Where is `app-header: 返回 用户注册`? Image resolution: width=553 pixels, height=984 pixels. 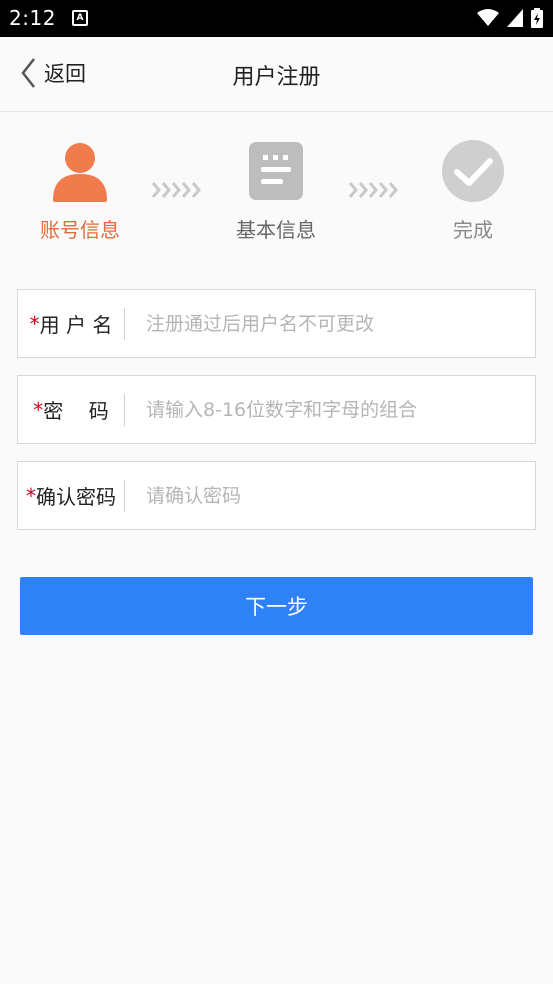
app-header: 返回 用户注册 is located at coordinates (276, 74).